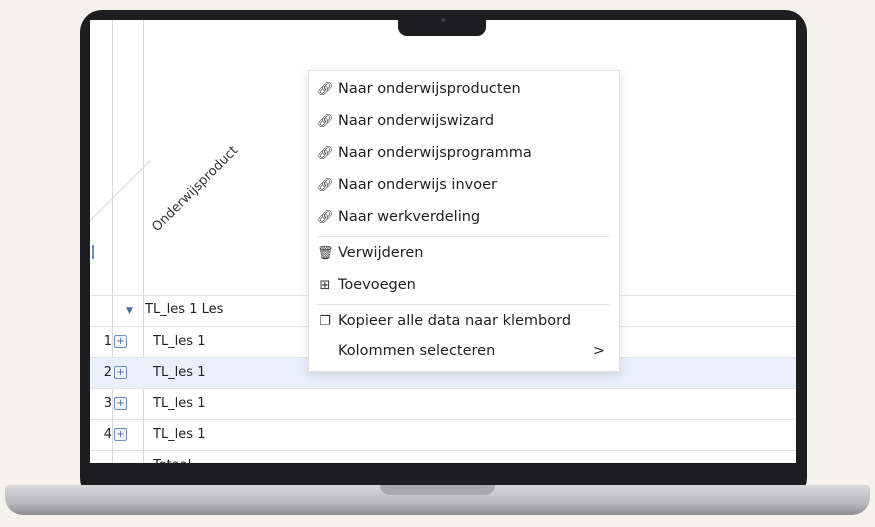 Image resolution: width=875 pixels, height=527 pixels. Describe the element at coordinates (377, 285) in the screenshot. I see `menu-item-label: Toevoegen` at that location.